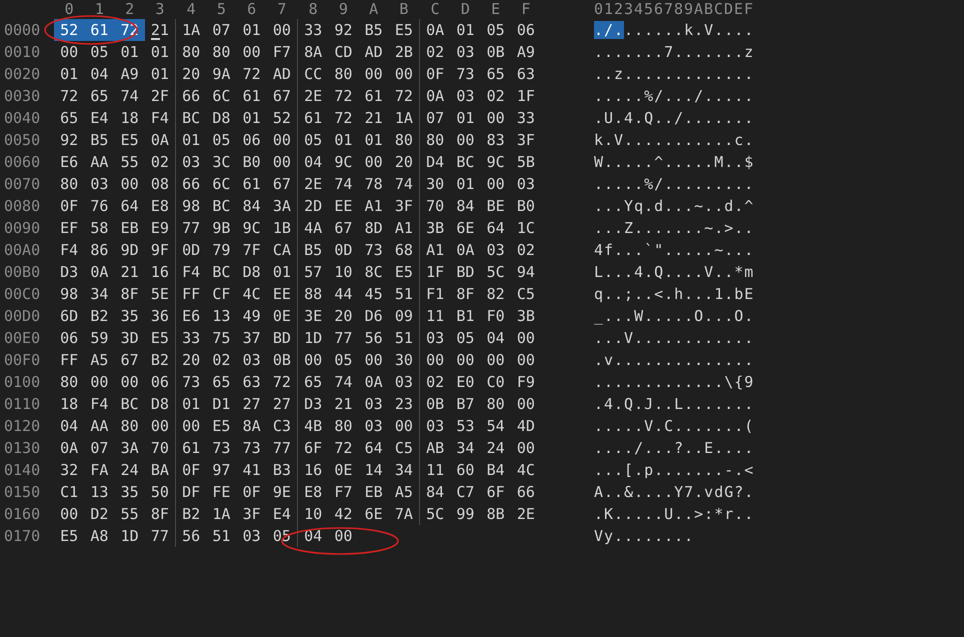 The width and height of the screenshot is (964, 637). Describe the element at coordinates (251, 272) in the screenshot. I see `hex-byte: D8` at that location.